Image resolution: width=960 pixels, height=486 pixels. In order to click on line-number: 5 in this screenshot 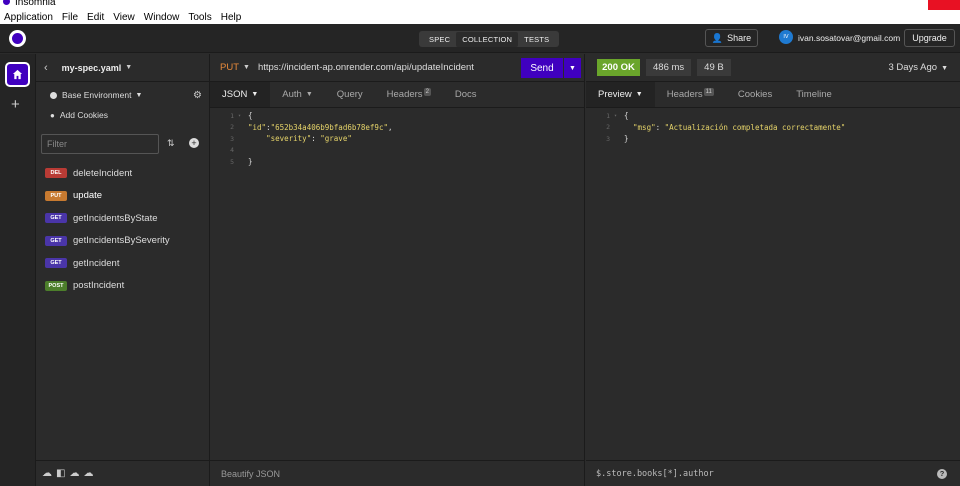, I will do `click(232, 161)`.